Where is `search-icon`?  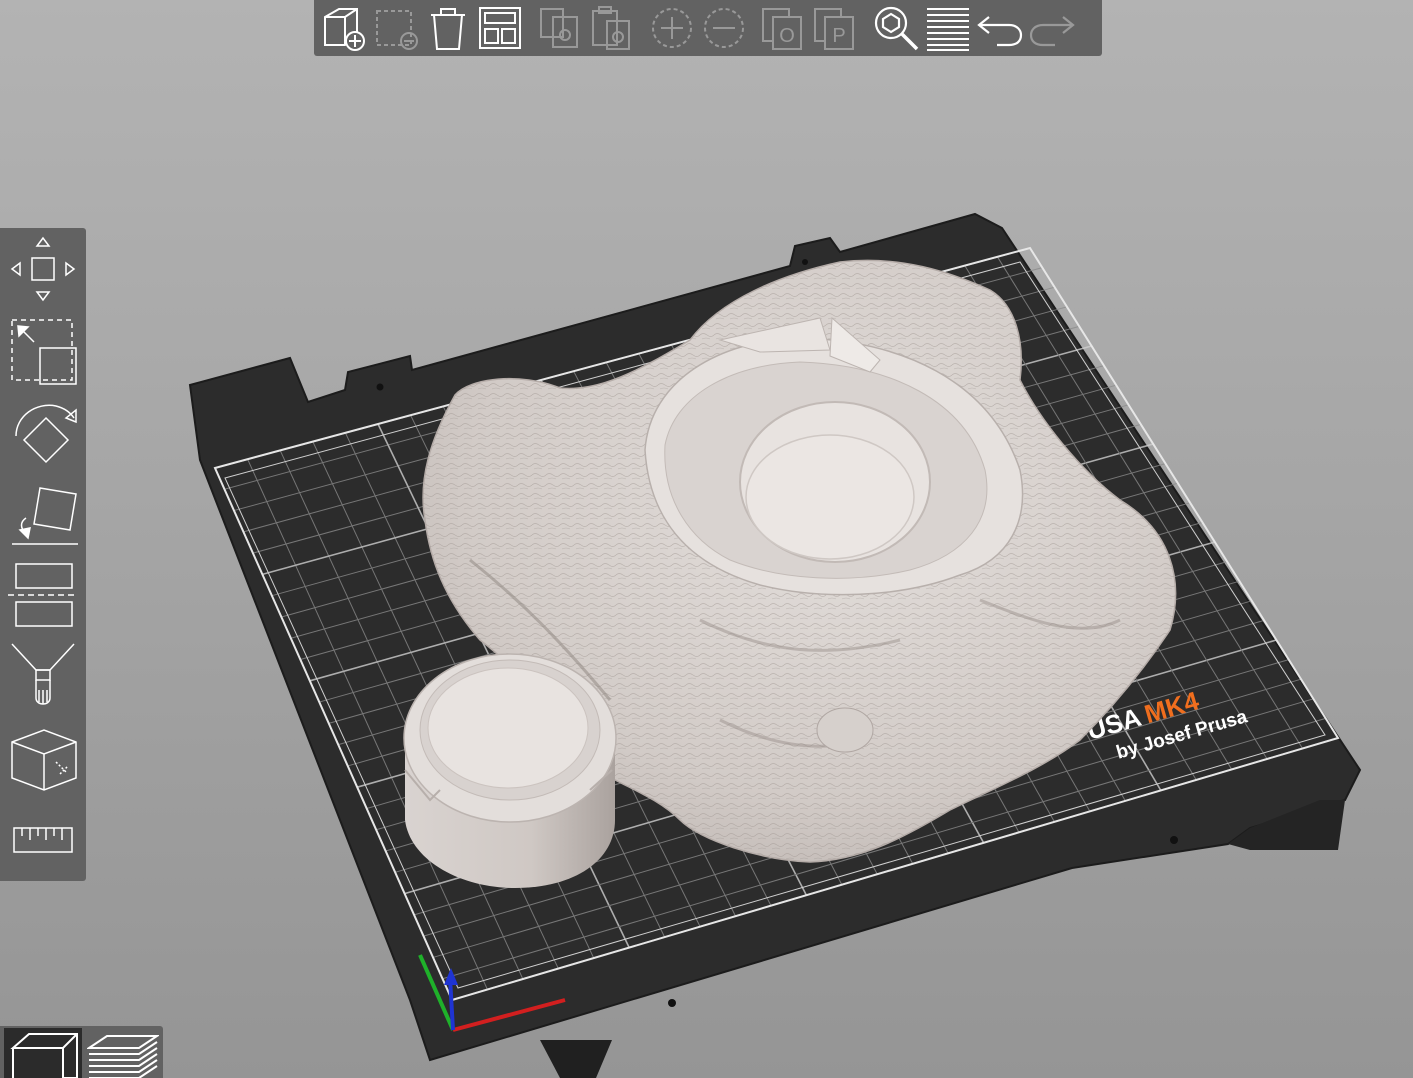 search-icon is located at coordinates (896, 28).